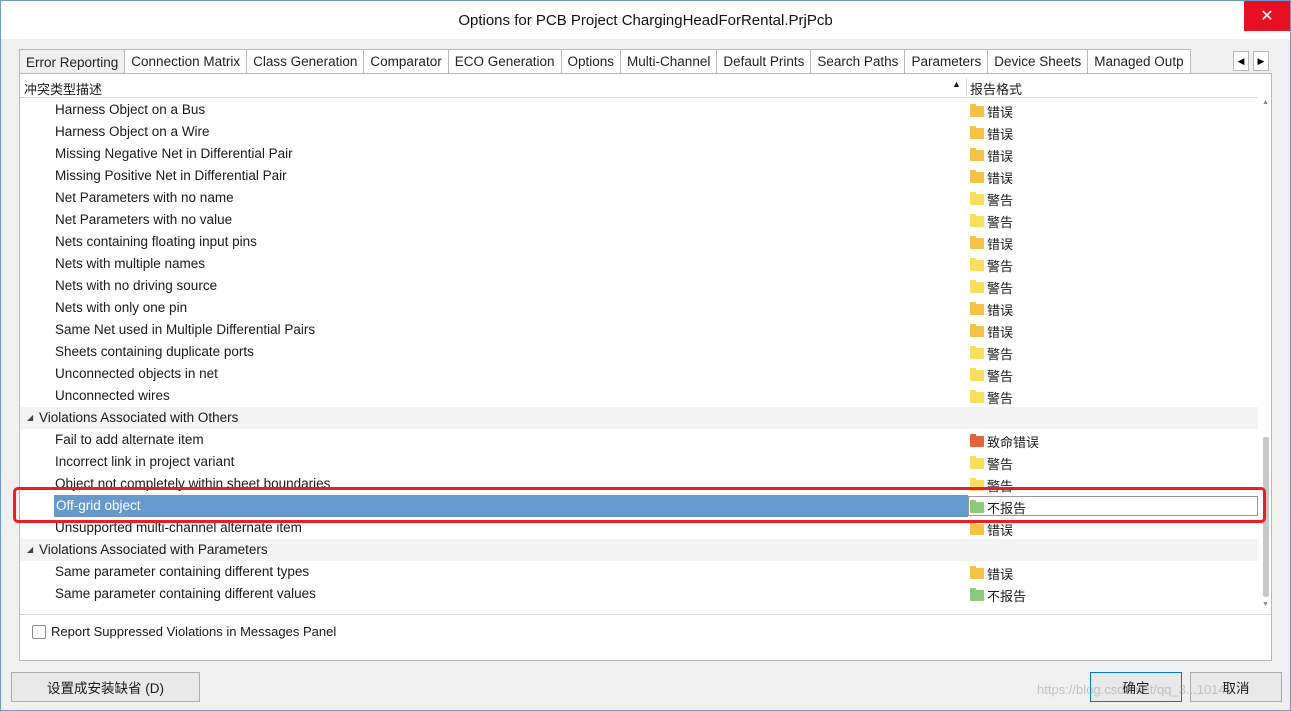  I want to click on tab-scroll-left-button: ◀, so click(1241, 61).